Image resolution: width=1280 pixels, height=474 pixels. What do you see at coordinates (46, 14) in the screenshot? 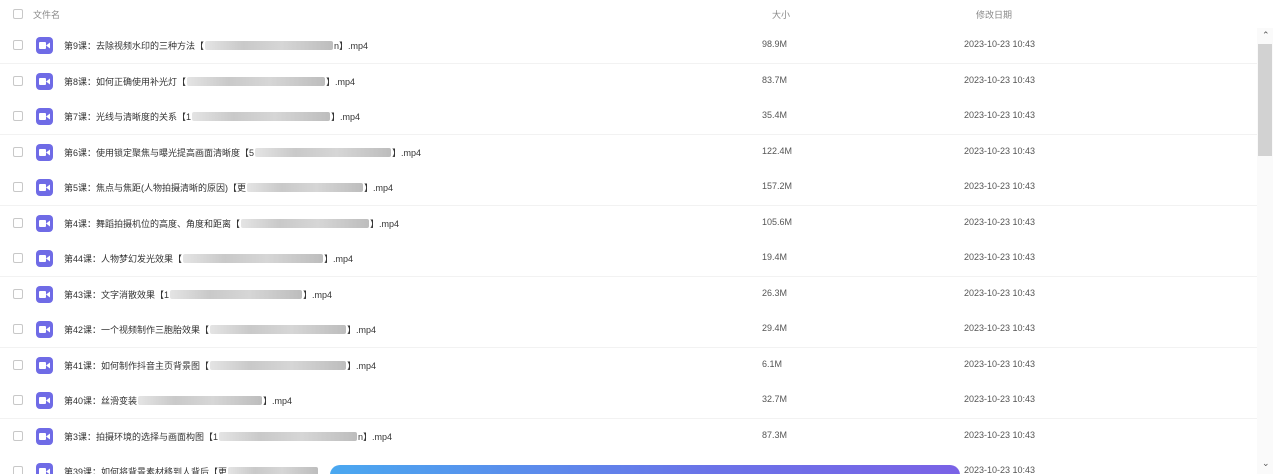
I see `column-header-name: 文件名` at bounding box center [46, 14].